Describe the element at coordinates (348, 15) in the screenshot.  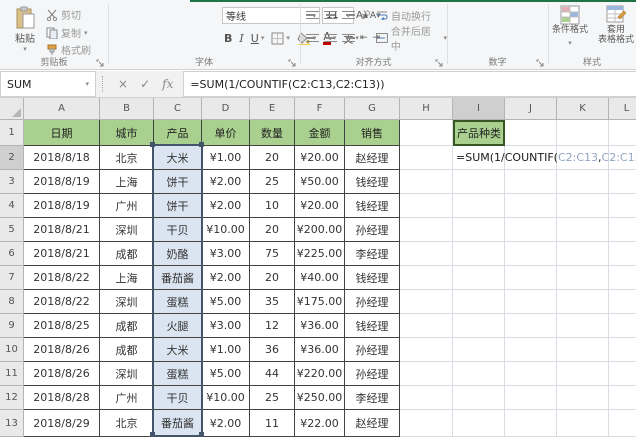
I see `align-bottom-icon` at that location.